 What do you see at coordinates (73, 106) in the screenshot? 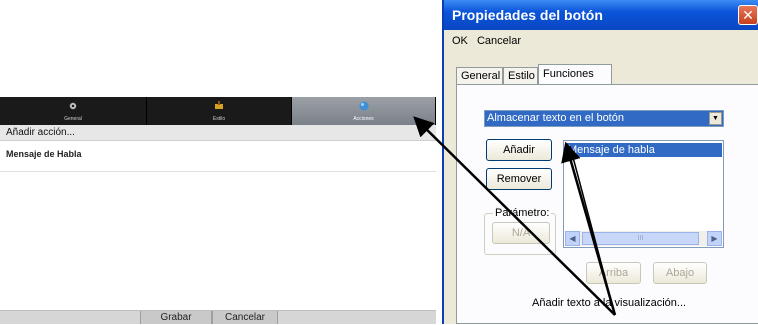
I see `gear-icon` at bounding box center [73, 106].